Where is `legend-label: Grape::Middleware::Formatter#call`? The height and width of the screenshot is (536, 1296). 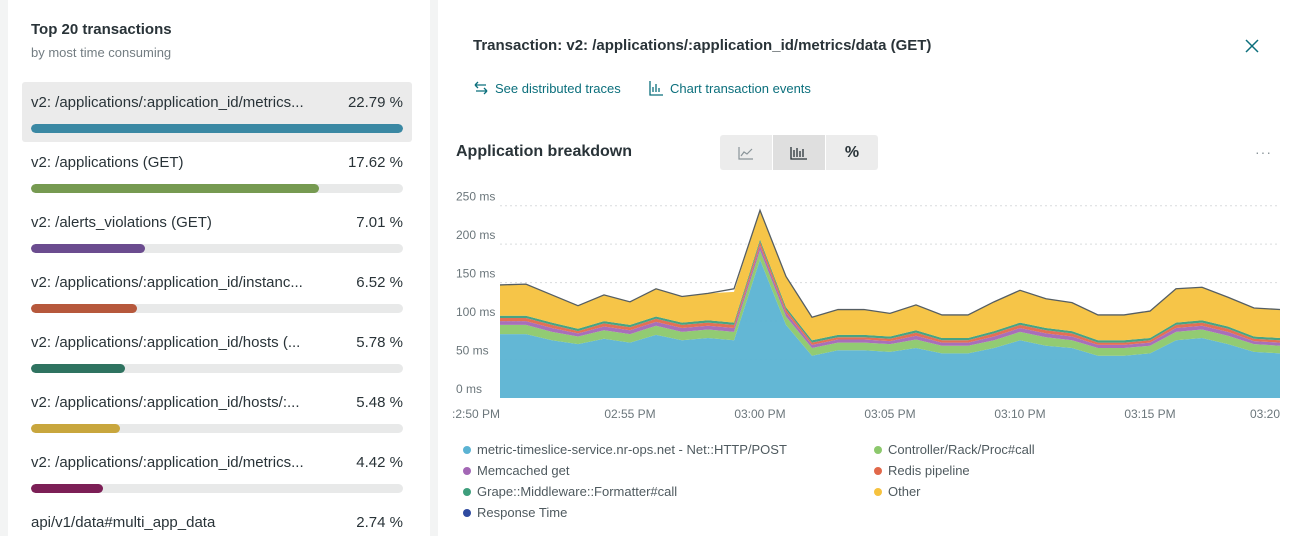
legend-label: Grape::Middleware::Formatter#call is located at coordinates (577, 491).